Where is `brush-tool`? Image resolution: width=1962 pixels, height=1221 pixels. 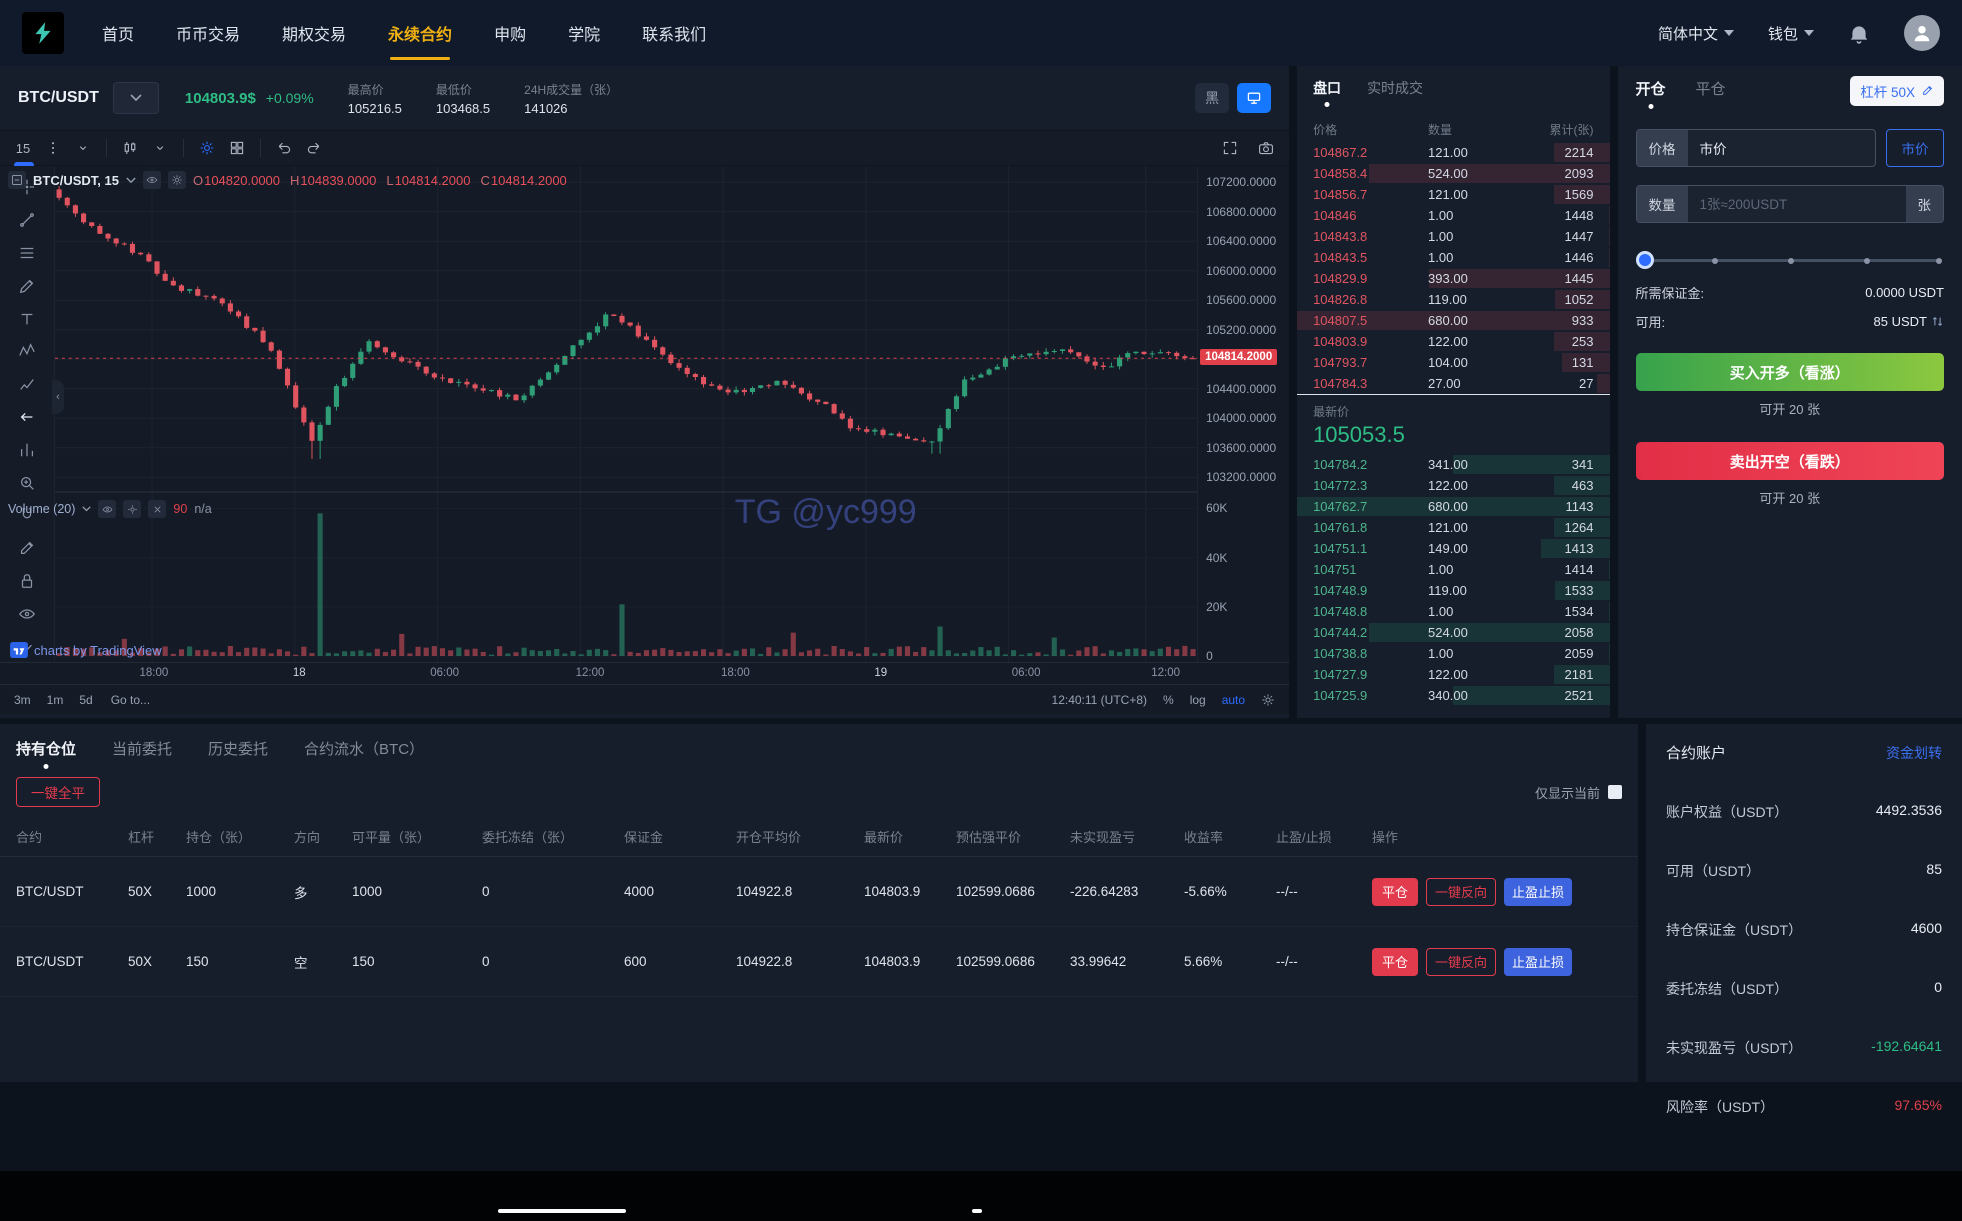 brush-tool is located at coordinates (27, 285).